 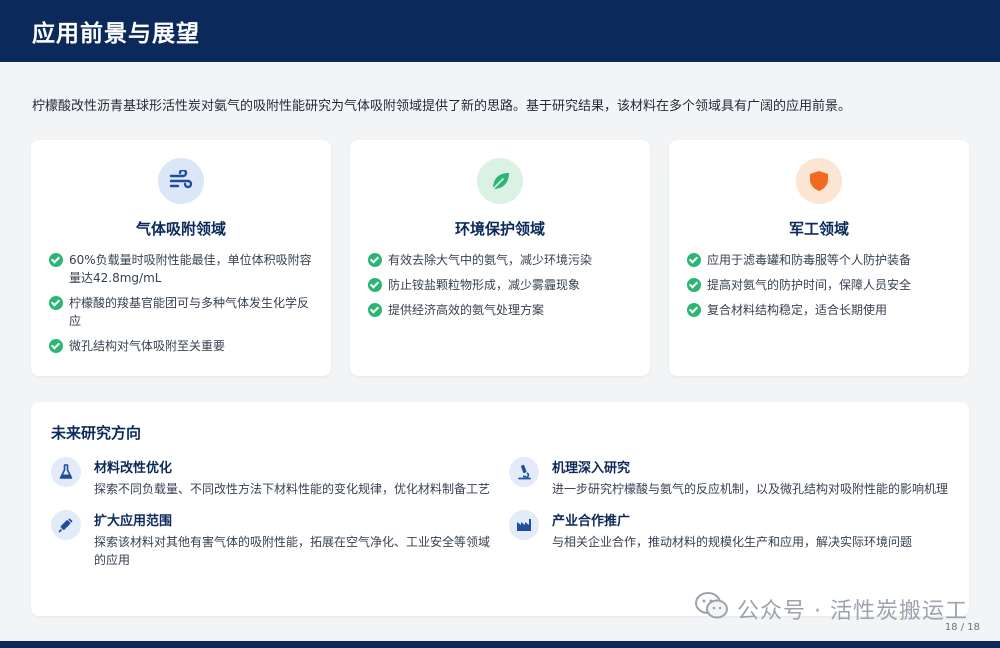 What do you see at coordinates (181, 312) in the screenshot?
I see `bullet-item: 柠檬酸的羧基官能团可与多种气体发生化学反应` at bounding box center [181, 312].